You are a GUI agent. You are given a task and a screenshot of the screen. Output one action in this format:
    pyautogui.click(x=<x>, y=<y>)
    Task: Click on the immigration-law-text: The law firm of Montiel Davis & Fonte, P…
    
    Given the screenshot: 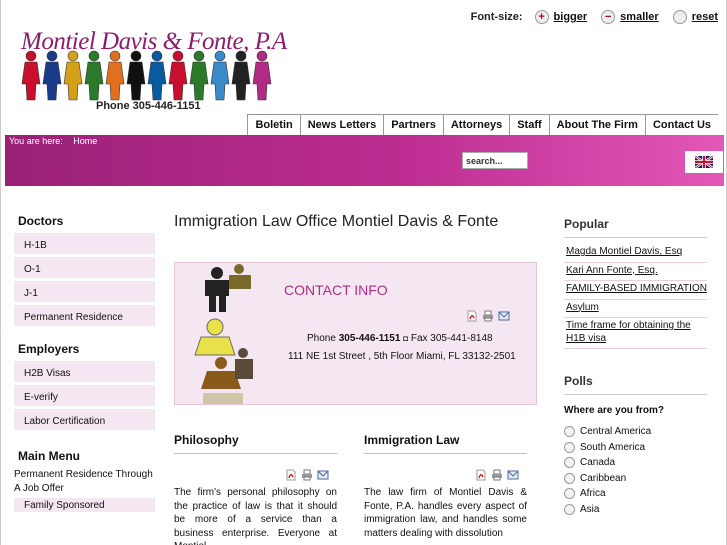 What is the action you would take?
    pyautogui.click(x=445, y=513)
    